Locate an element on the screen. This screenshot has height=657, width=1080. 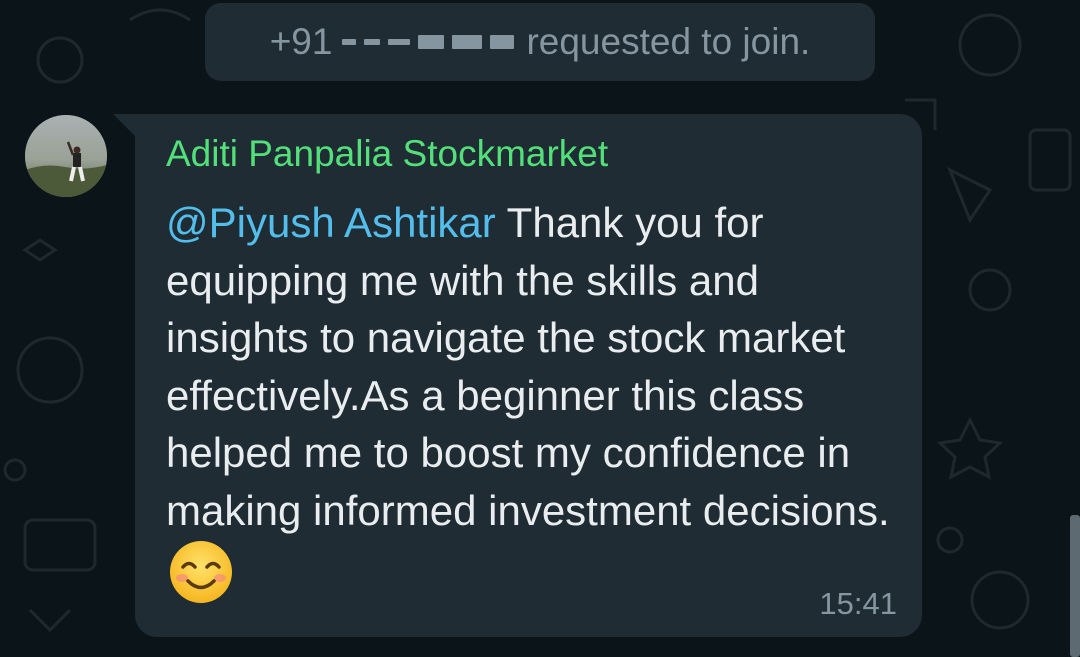
phone-prefix: +91 is located at coordinates (301, 41).